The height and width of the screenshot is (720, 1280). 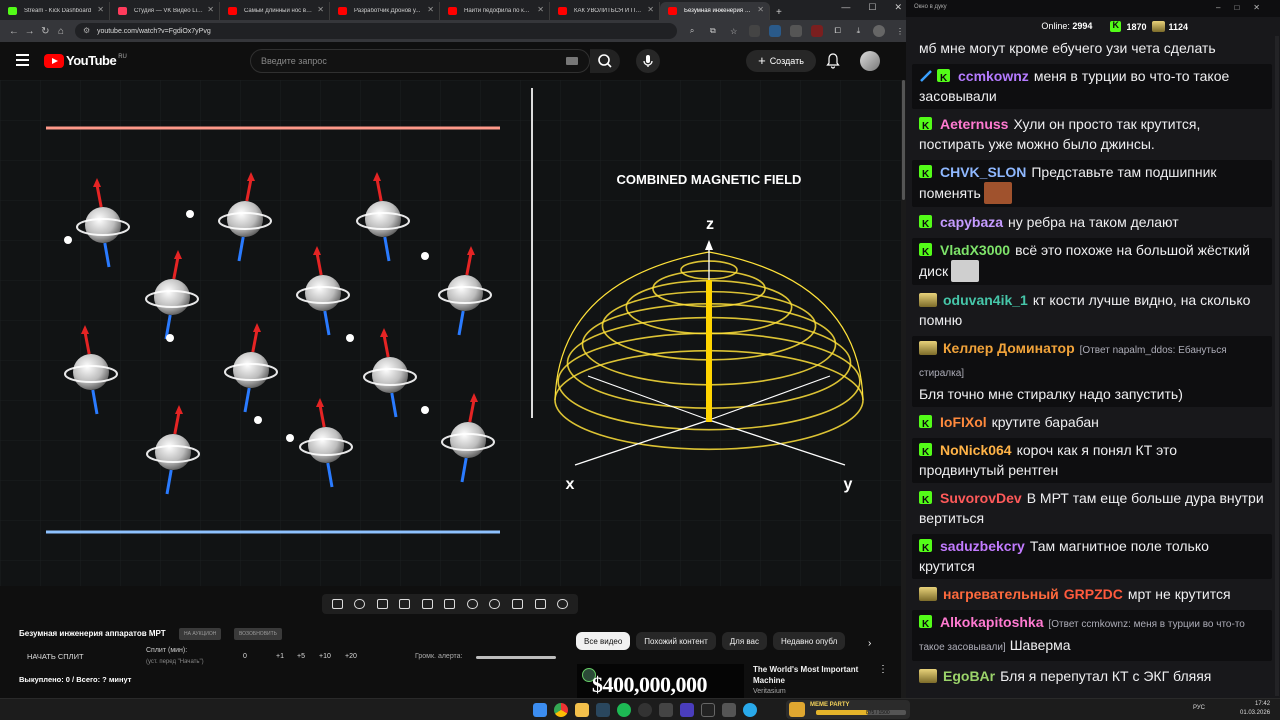 I want to click on forward-icon: →, so click(x=30, y=31).